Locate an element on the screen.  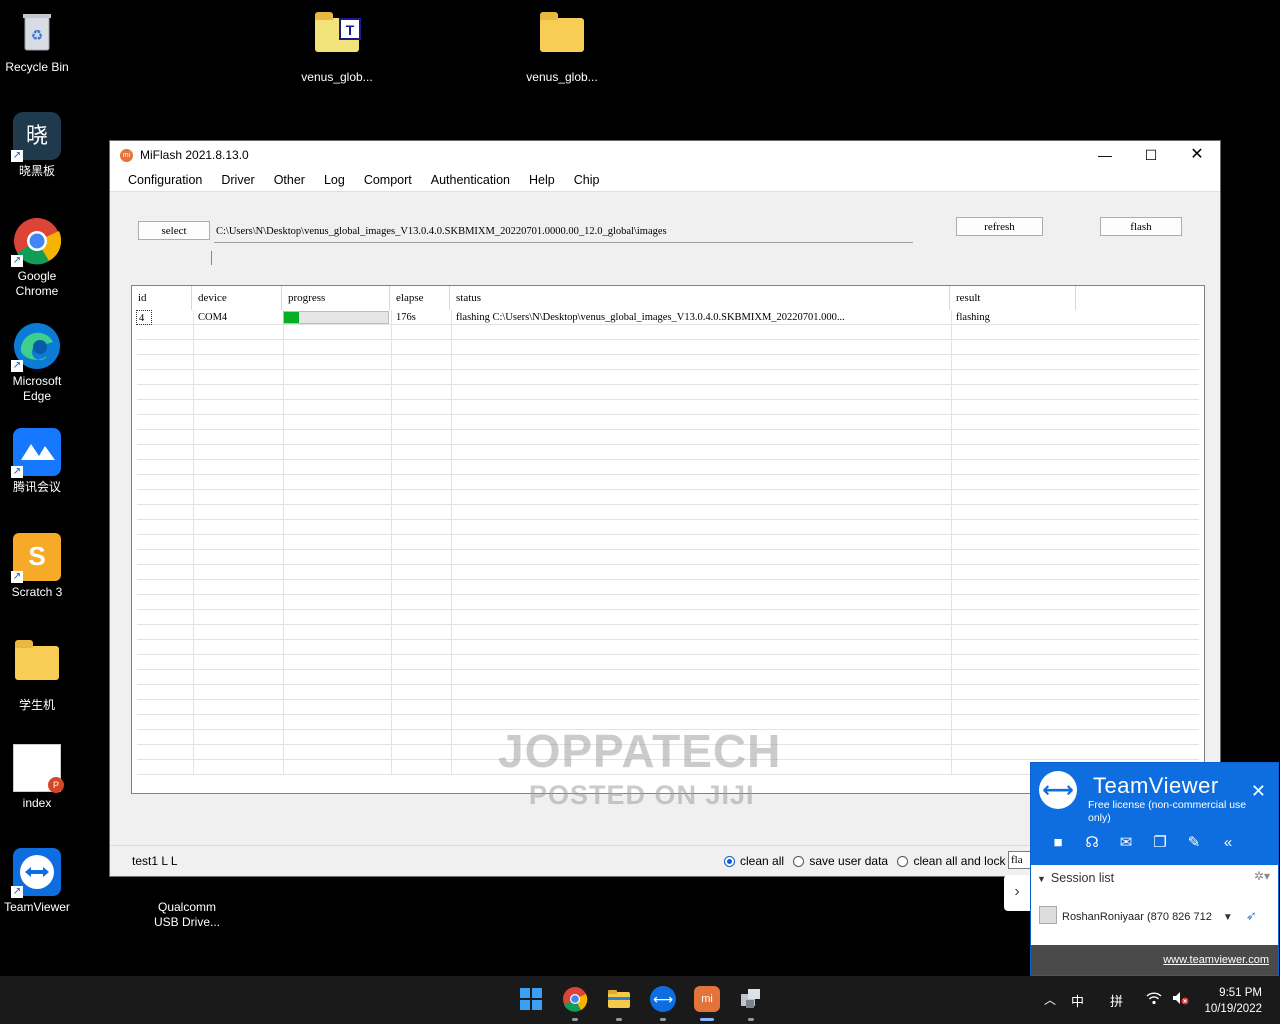
teamviewer-link: www.teamviewer.com is located at coordinates (1154, 960).